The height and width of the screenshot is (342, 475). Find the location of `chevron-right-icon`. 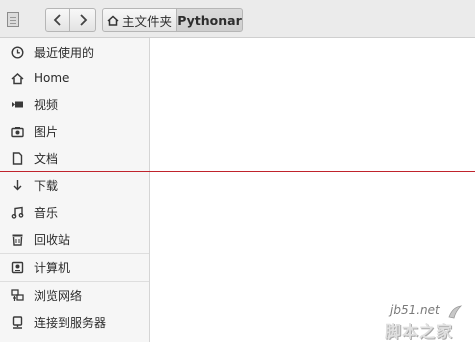

chevron-right-icon is located at coordinates (83, 20).